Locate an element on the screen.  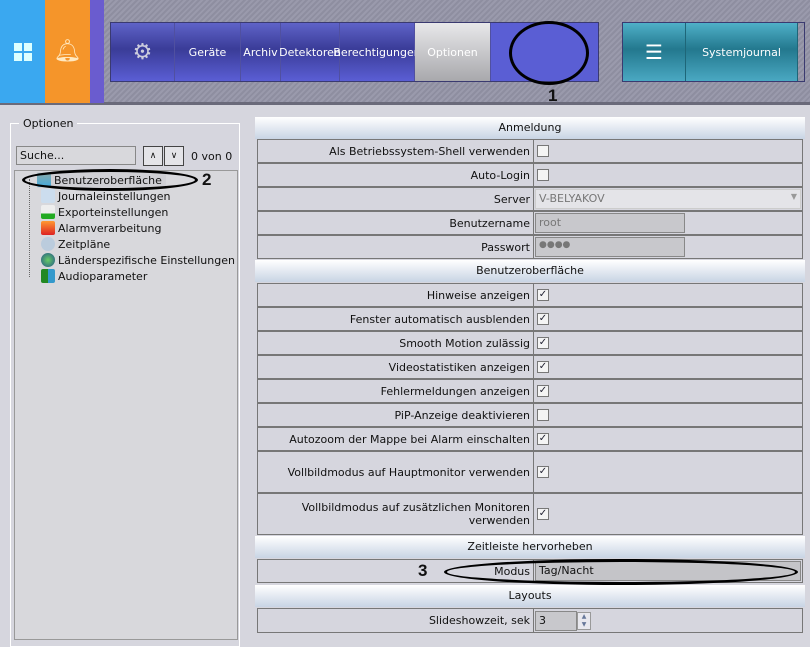
dropdown-arrow-icon: ▼ is located at coordinates (793, 196).